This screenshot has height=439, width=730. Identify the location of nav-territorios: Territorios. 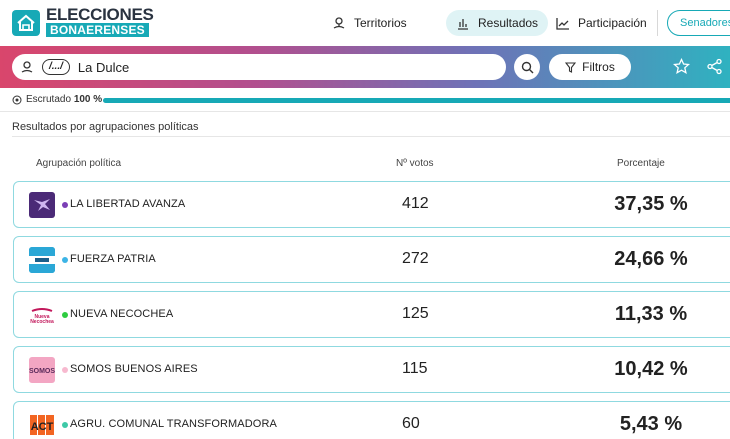
(369, 23).